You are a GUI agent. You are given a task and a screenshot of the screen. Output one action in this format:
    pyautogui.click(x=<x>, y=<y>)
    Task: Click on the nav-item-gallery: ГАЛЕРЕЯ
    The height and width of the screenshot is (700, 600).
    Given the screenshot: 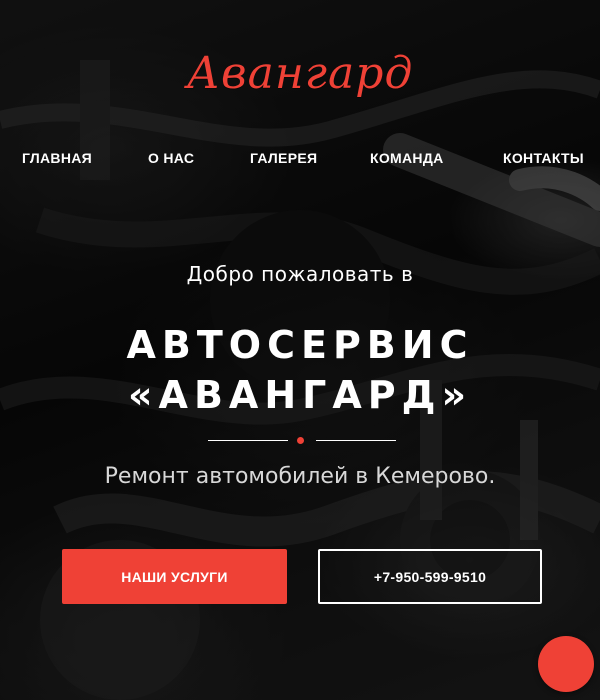 What is the action you would take?
    pyautogui.click(x=283, y=158)
    